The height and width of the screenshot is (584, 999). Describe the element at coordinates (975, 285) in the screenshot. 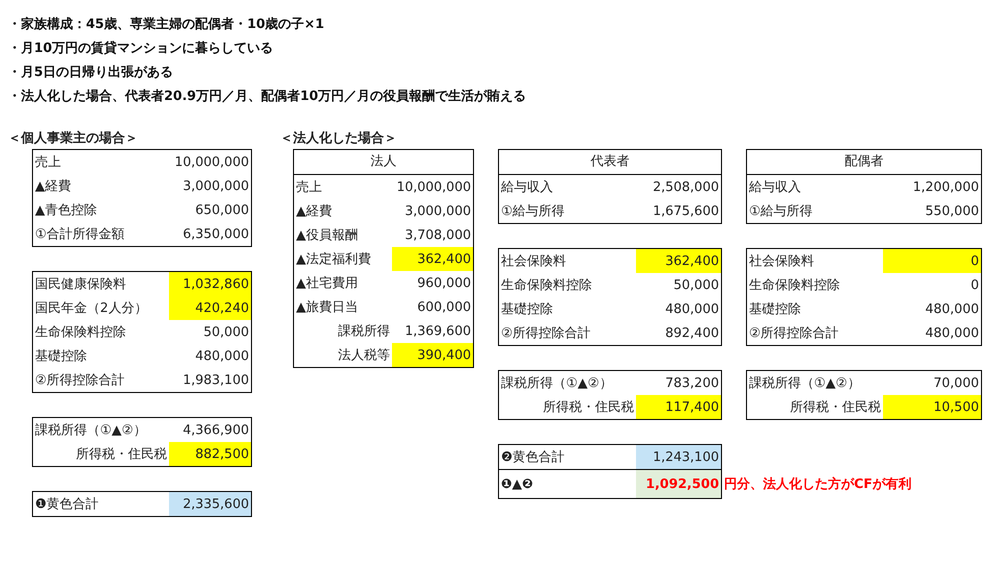

I see `value-cell-text: 0` at that location.